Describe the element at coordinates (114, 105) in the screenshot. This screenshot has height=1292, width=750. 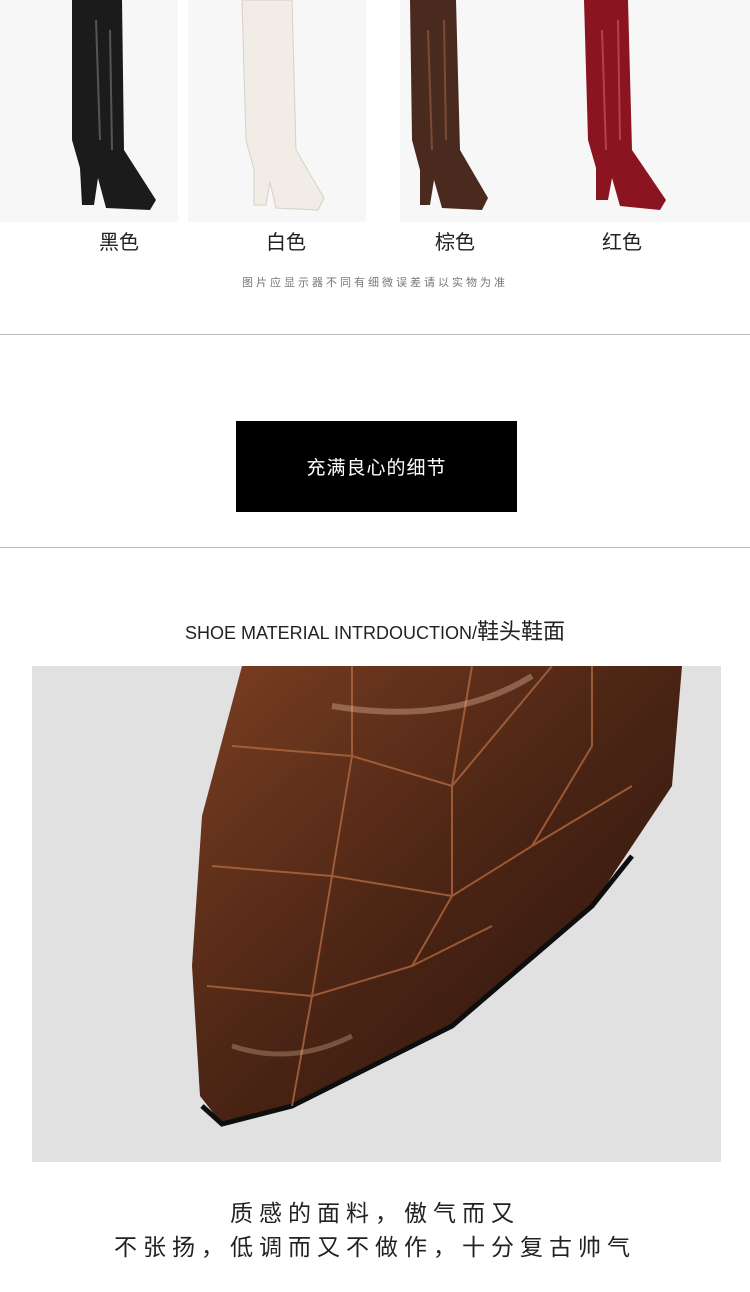
I see `boot-image-black` at that location.